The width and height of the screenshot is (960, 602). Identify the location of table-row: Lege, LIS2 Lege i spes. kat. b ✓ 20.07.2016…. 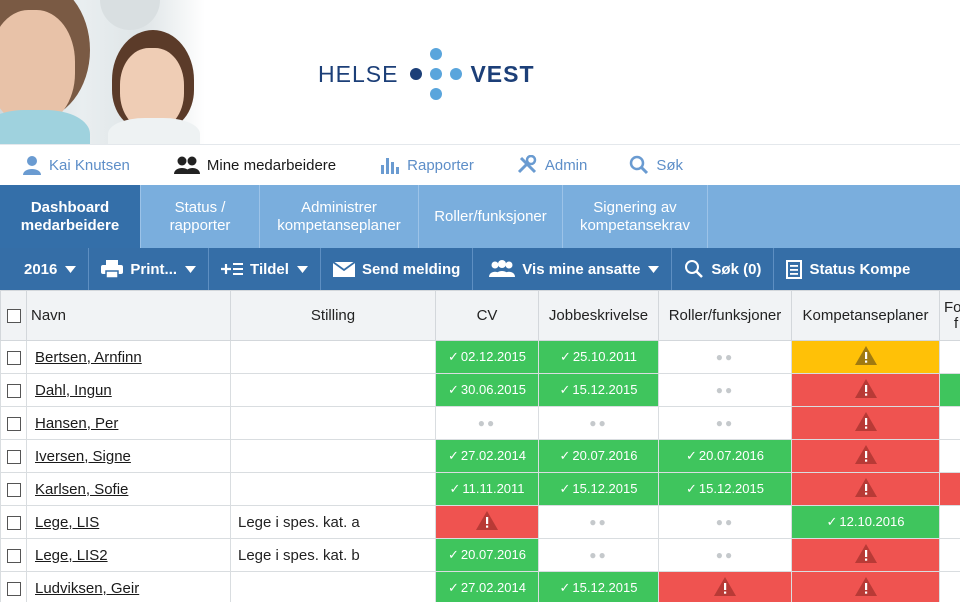
(480, 555).